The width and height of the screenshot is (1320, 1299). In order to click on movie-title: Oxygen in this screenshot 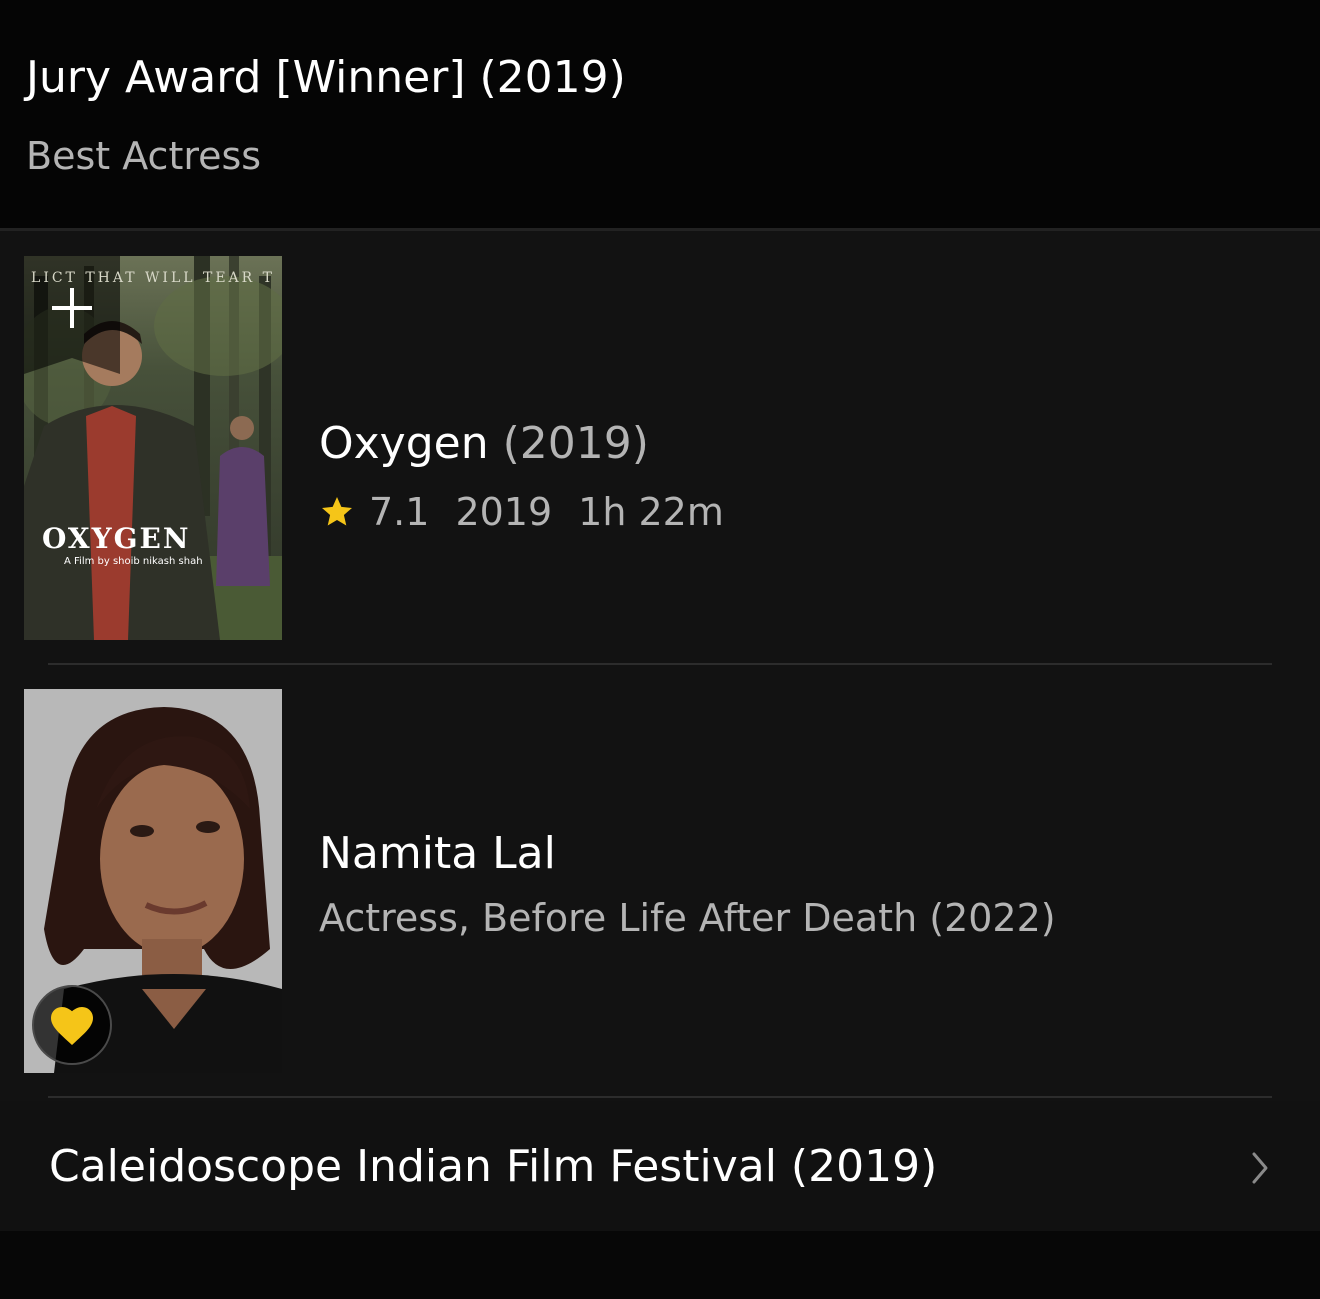, I will do `click(404, 443)`.